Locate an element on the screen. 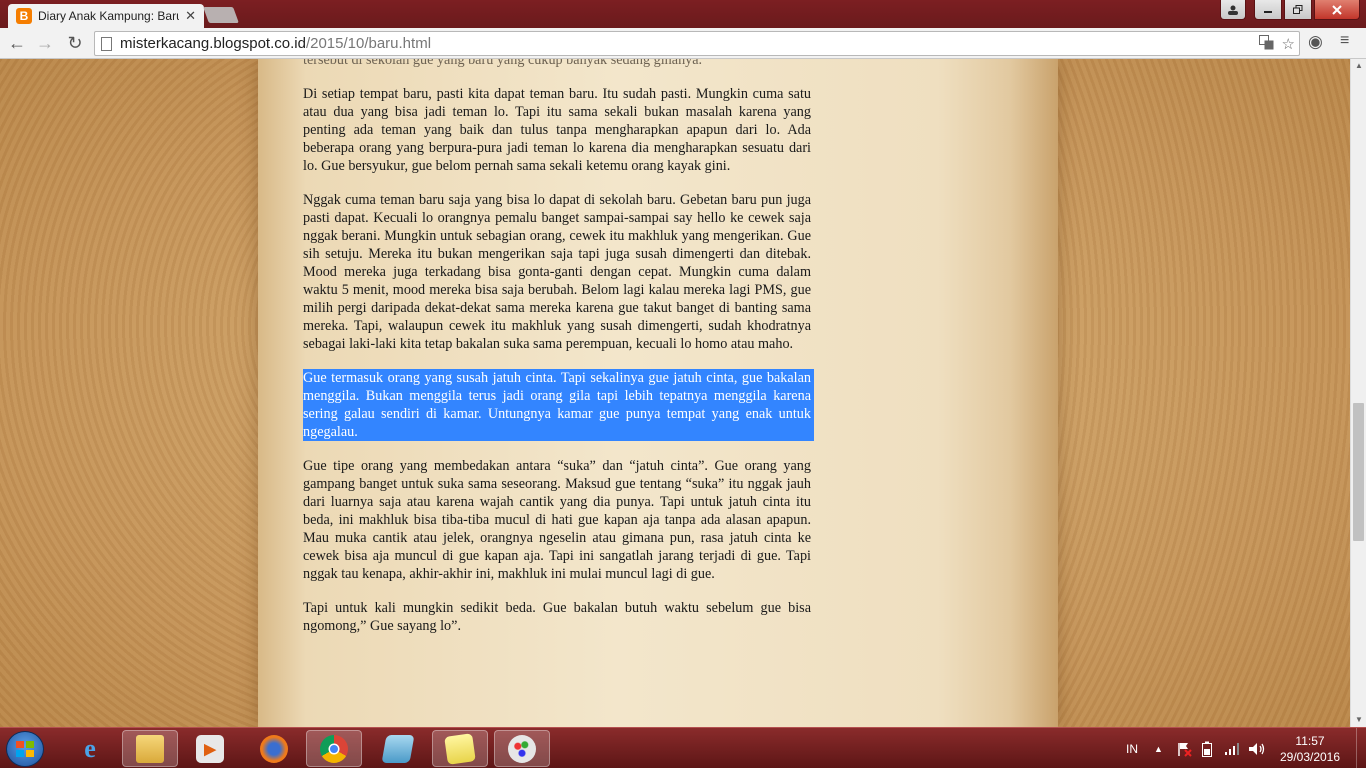  blogger-icon: B is located at coordinates (24, 16).